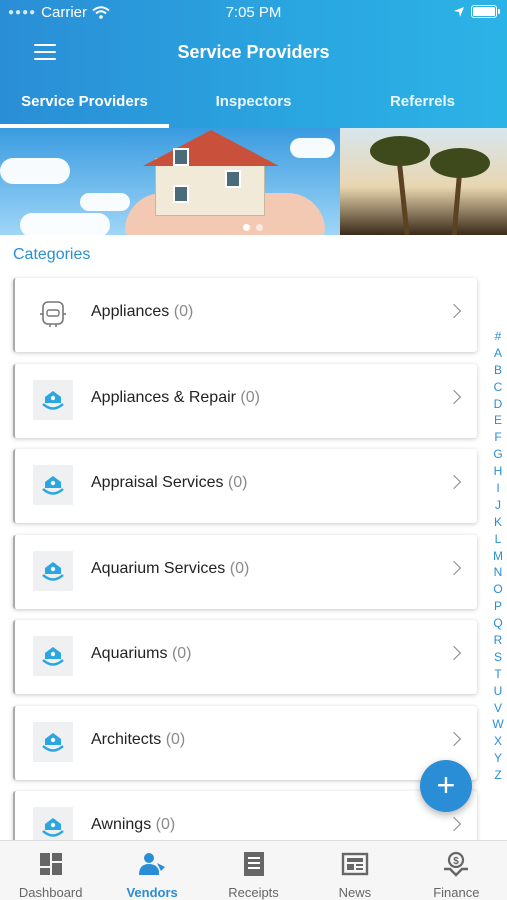  What do you see at coordinates (138, 739) in the screenshot?
I see `category-name: Architects (0)` at bounding box center [138, 739].